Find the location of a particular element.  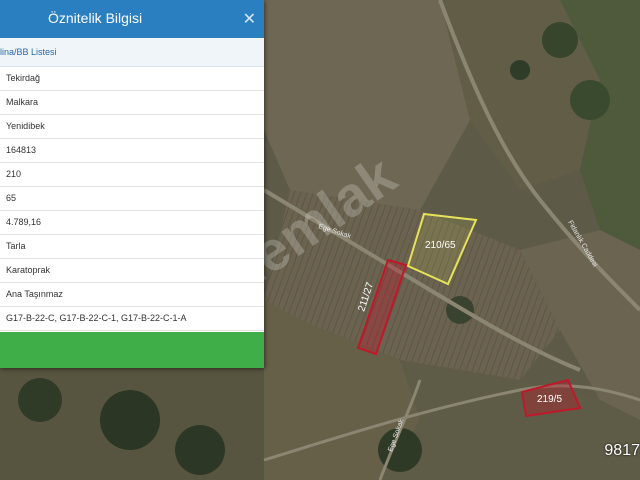

panel-header: Öznitelik Bilgisi ✕ is located at coordinates (132, 19).